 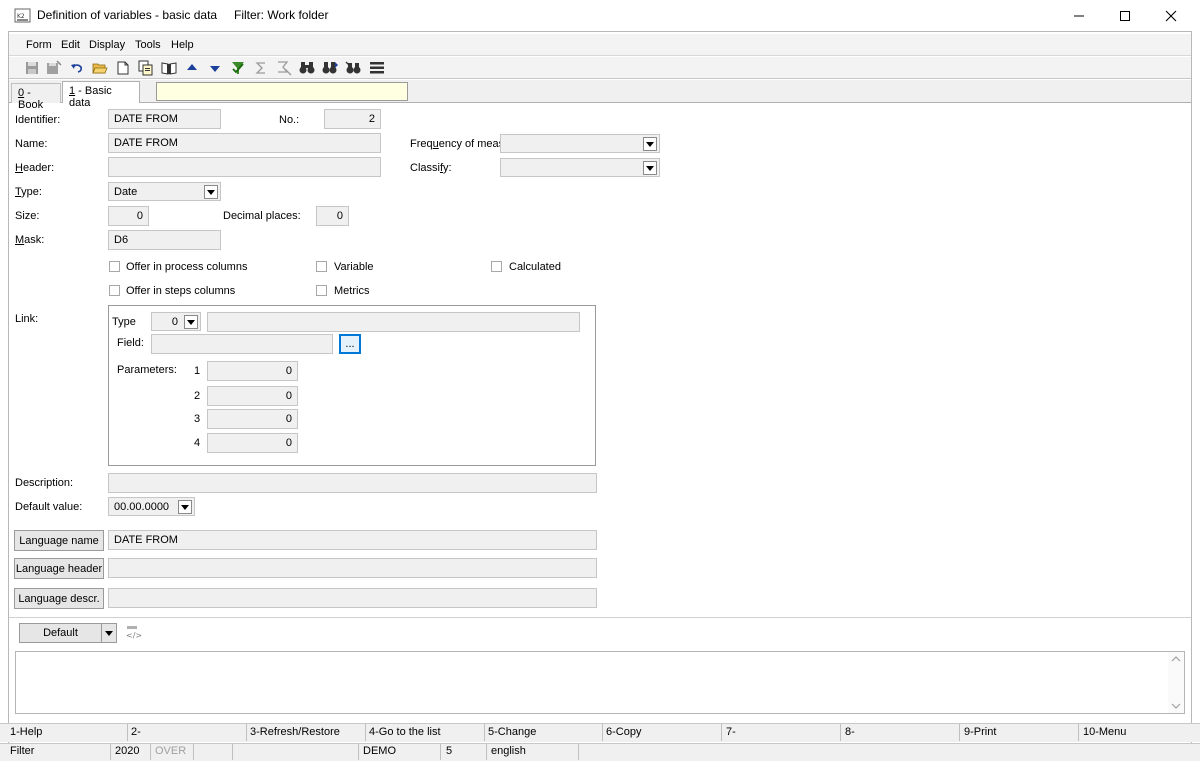 I want to click on copy-record-icon, so click(x=146, y=68).